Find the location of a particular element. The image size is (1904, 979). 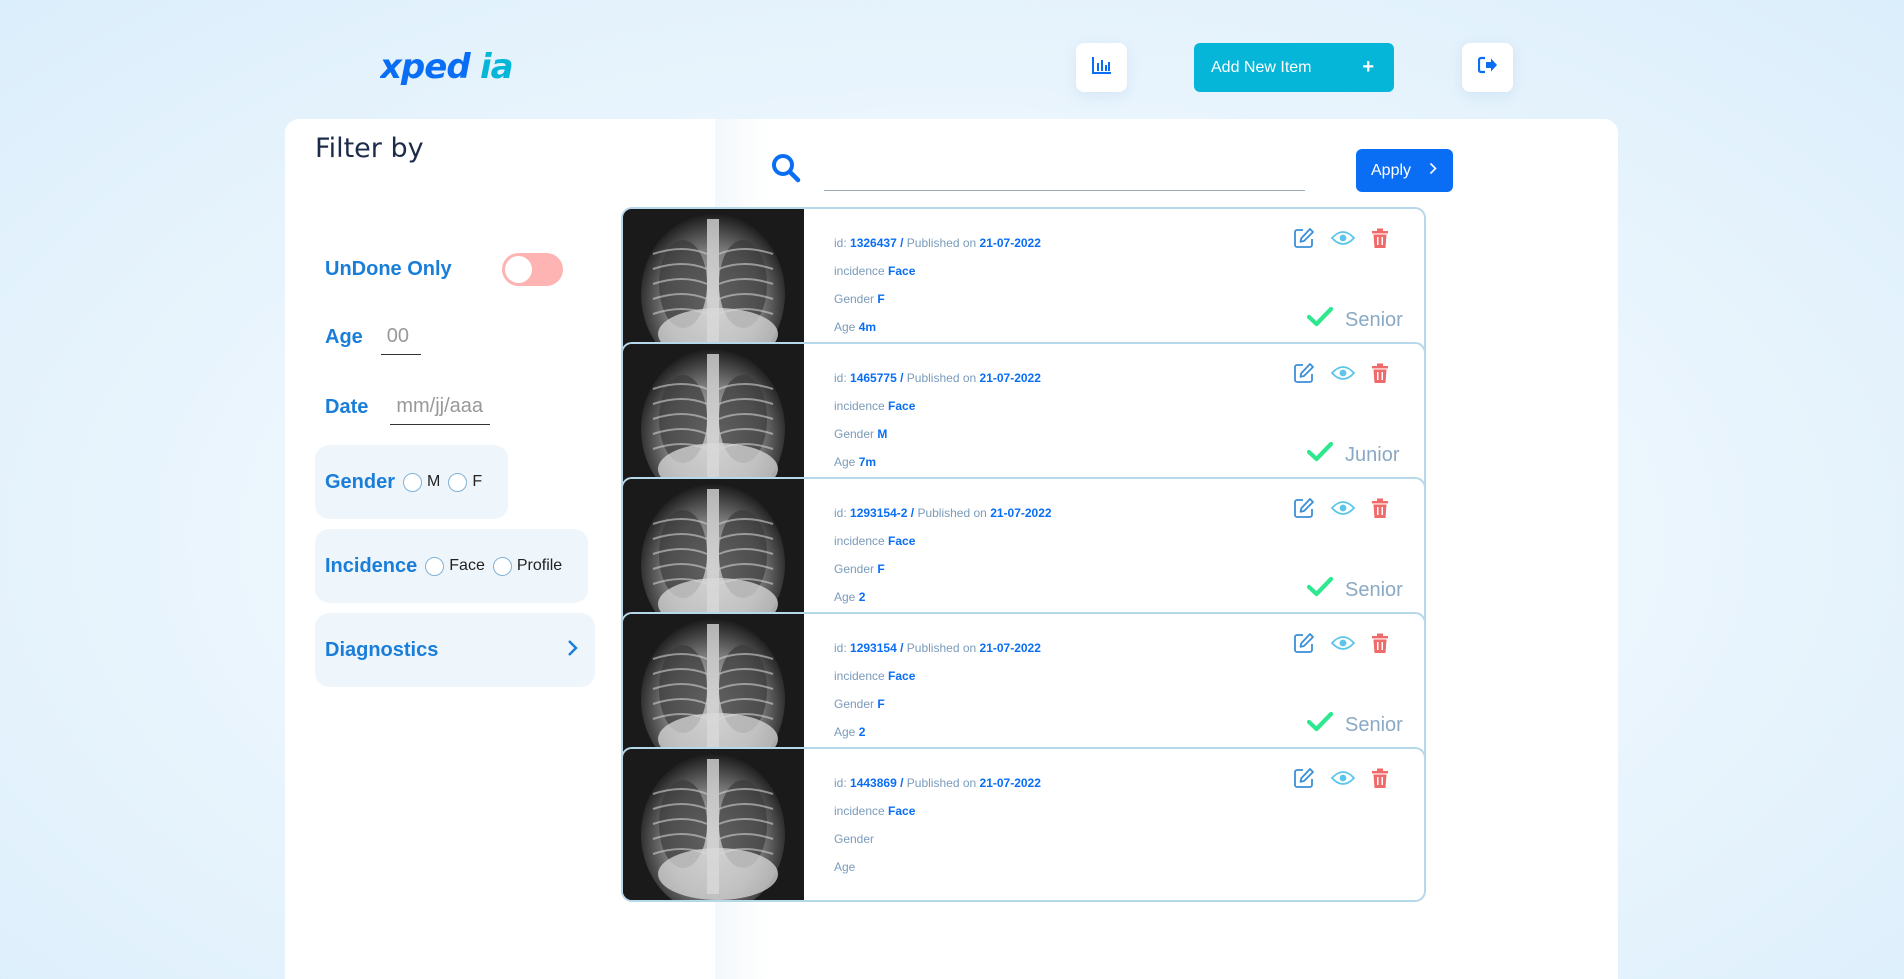

incidence-line: incidence Face is located at coordinates (937, 676).